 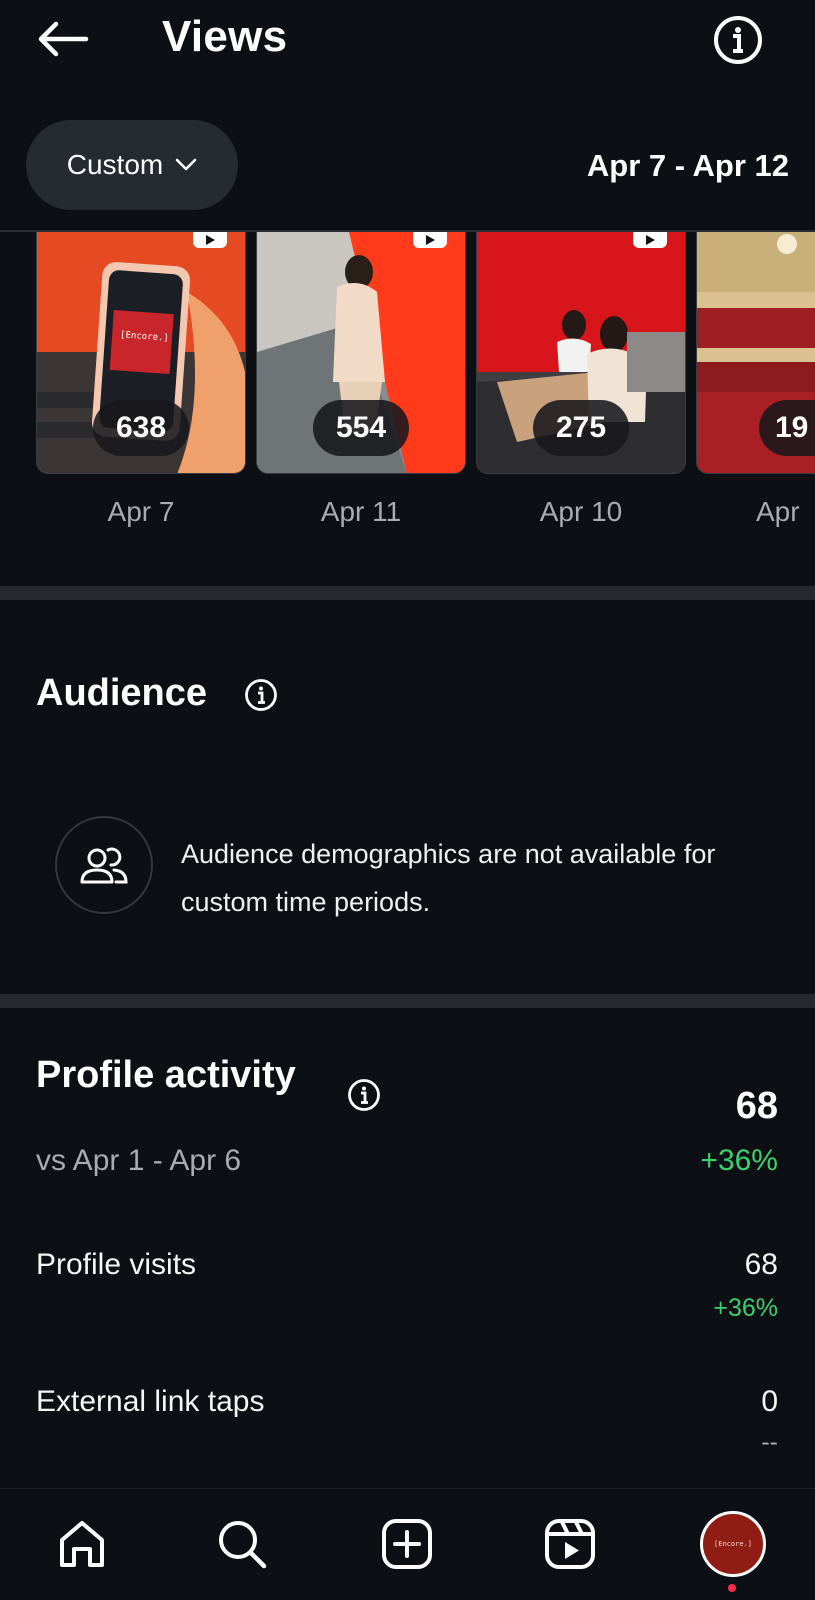 What do you see at coordinates (787, 428) in the screenshot?
I see `reel-view-count: 19` at bounding box center [787, 428].